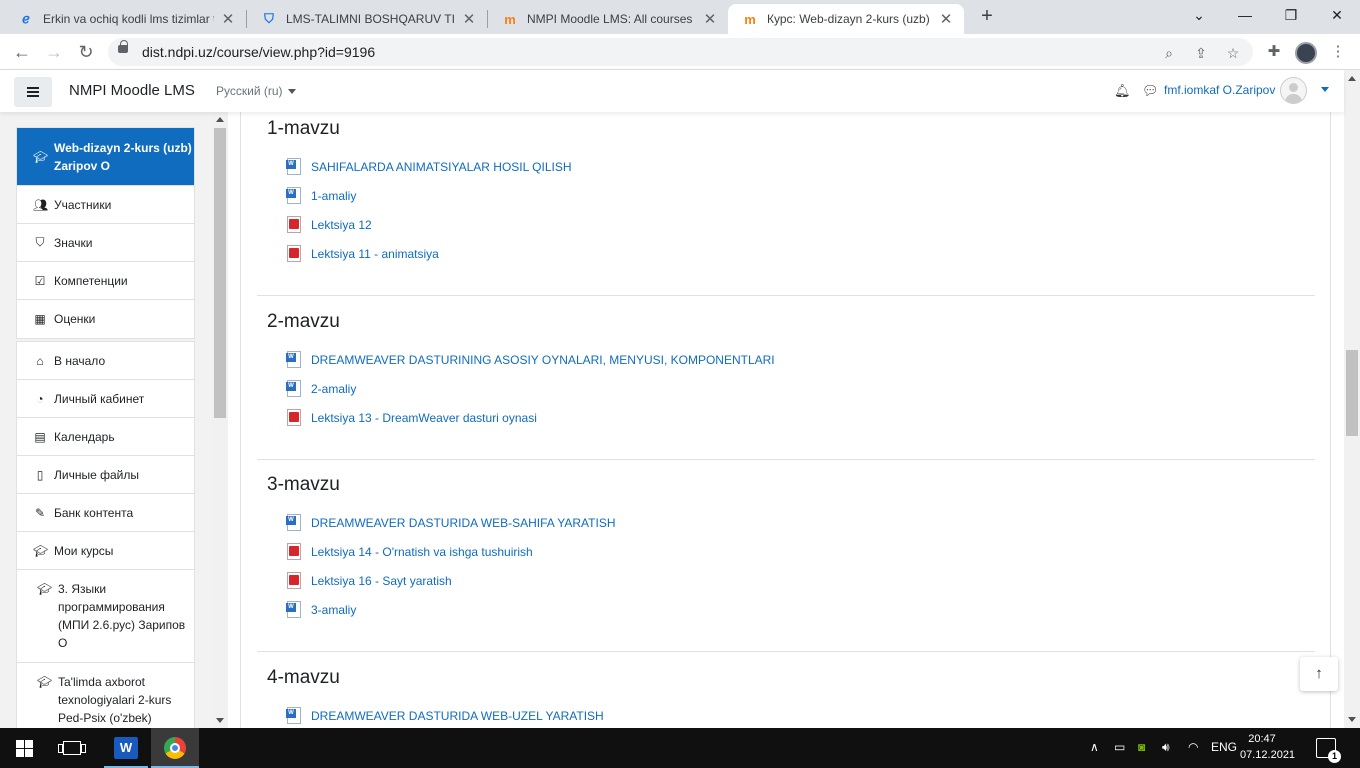  What do you see at coordinates (105, 243) in the screenshot?
I see `drawer-item-badges: ⛉ Значки` at bounding box center [105, 243].